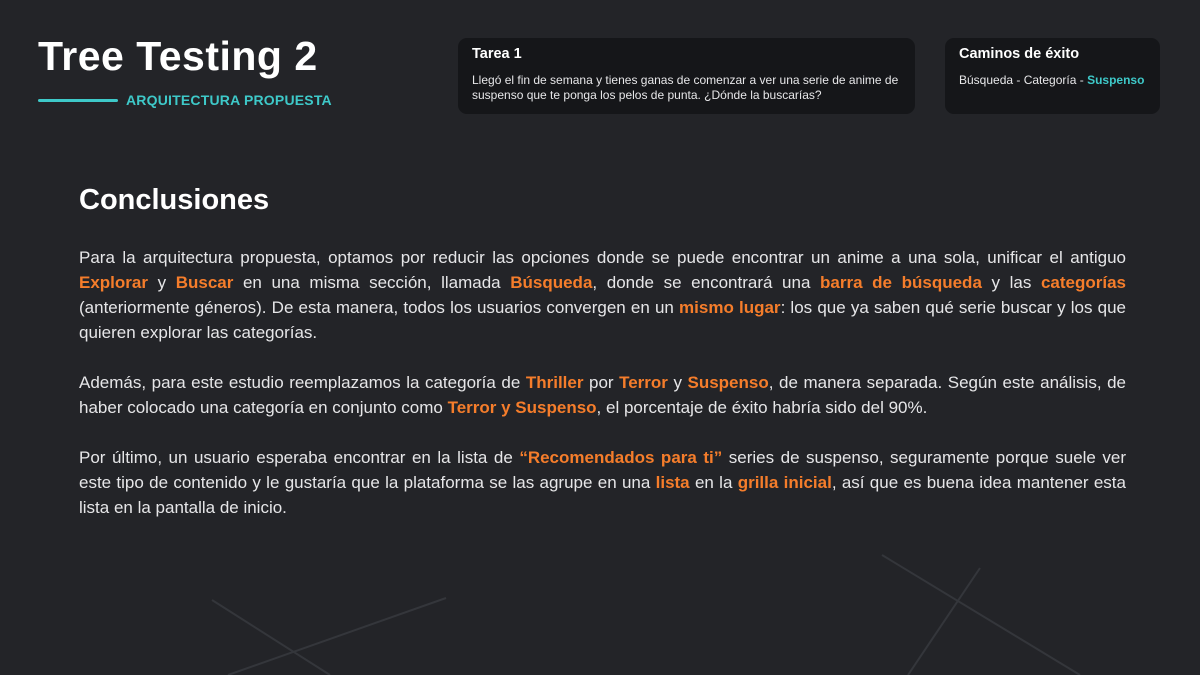  What do you see at coordinates (901, 282) in the screenshot?
I see `highlighted-term: barra de búsqueda` at bounding box center [901, 282].